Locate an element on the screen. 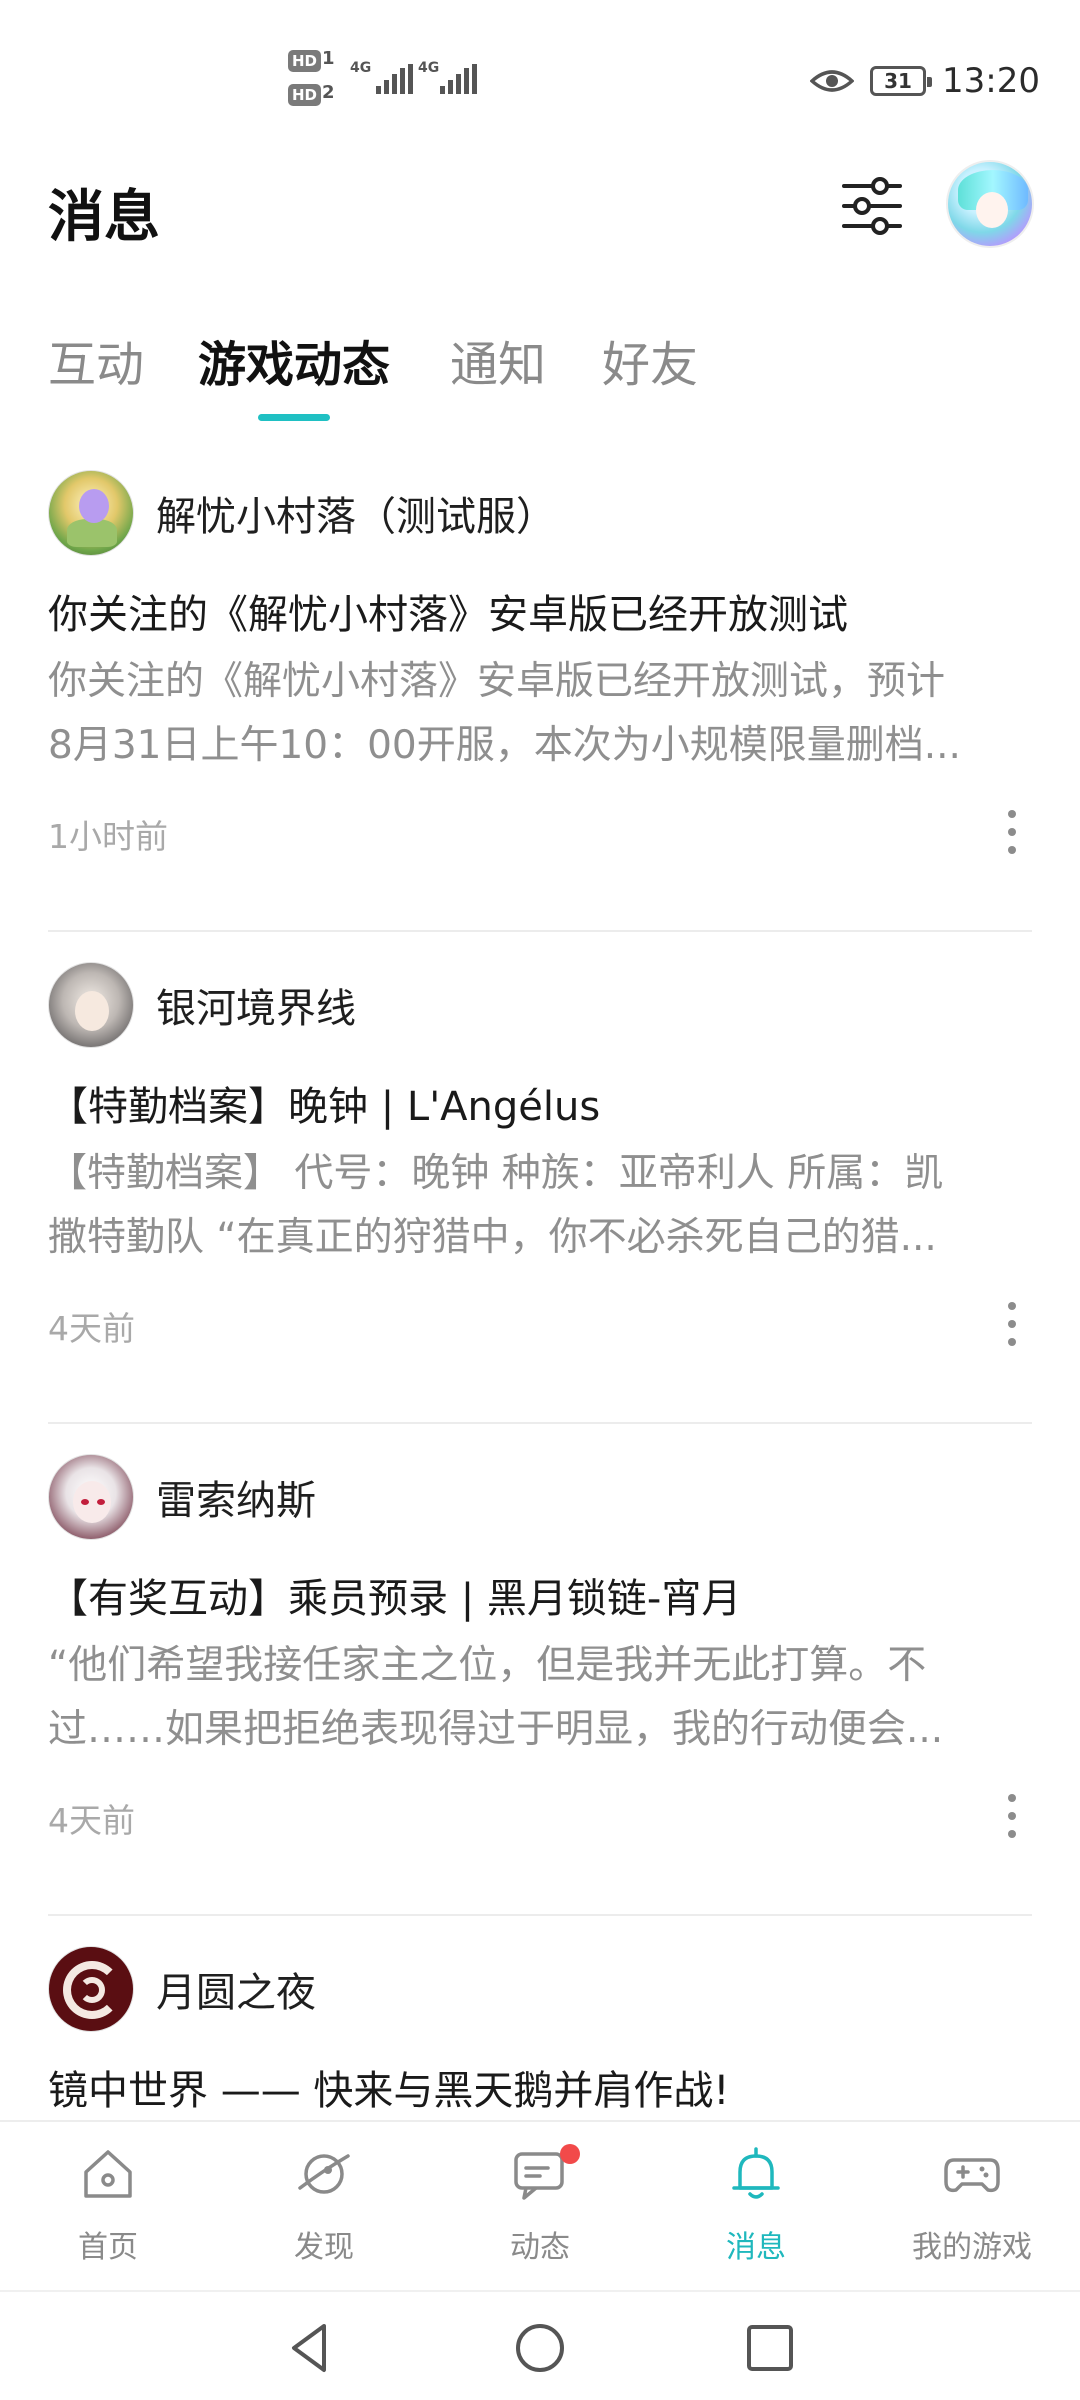  page-title: 消息 is located at coordinates (104, 217).